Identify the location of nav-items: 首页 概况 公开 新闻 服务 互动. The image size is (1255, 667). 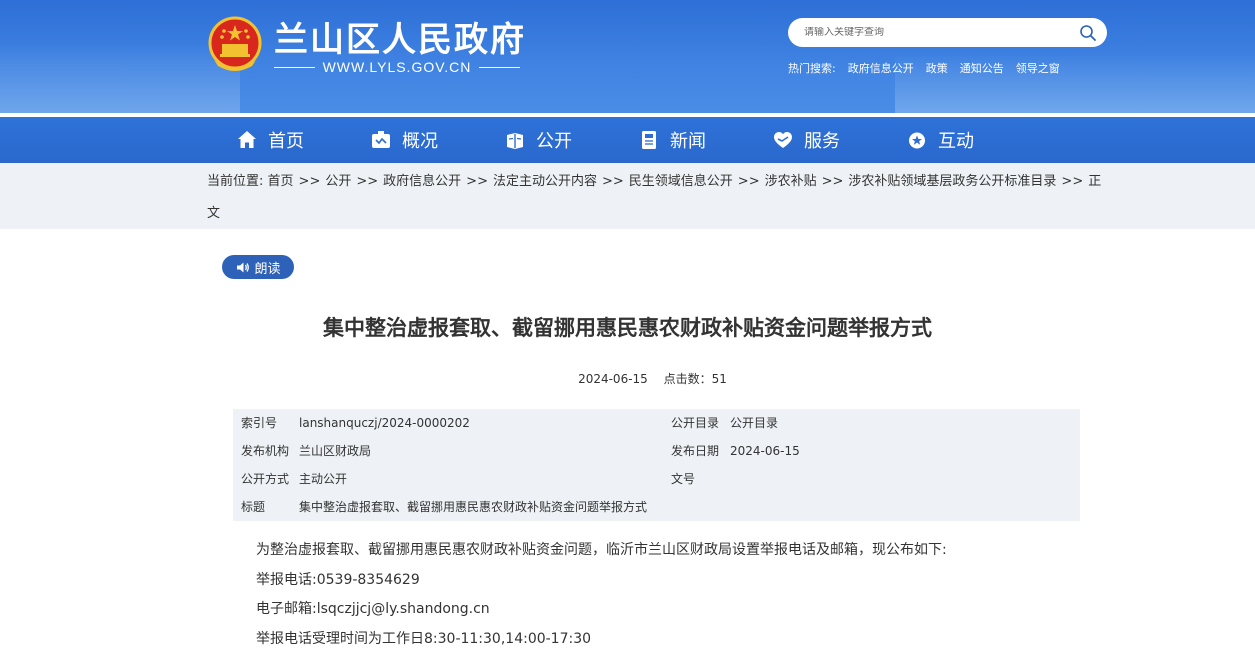
(638, 140).